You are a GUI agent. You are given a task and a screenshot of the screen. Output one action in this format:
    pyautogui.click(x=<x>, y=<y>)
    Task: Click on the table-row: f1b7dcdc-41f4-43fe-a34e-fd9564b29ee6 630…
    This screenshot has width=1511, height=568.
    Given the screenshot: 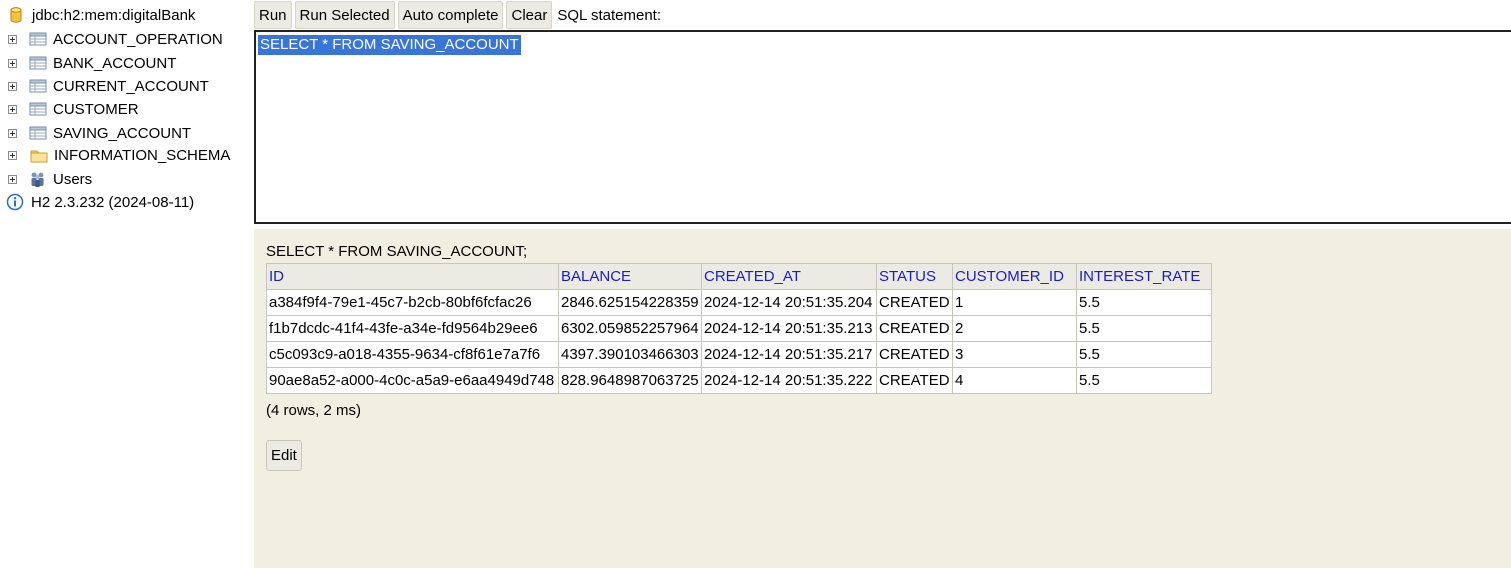 What is the action you would take?
    pyautogui.click(x=739, y=328)
    